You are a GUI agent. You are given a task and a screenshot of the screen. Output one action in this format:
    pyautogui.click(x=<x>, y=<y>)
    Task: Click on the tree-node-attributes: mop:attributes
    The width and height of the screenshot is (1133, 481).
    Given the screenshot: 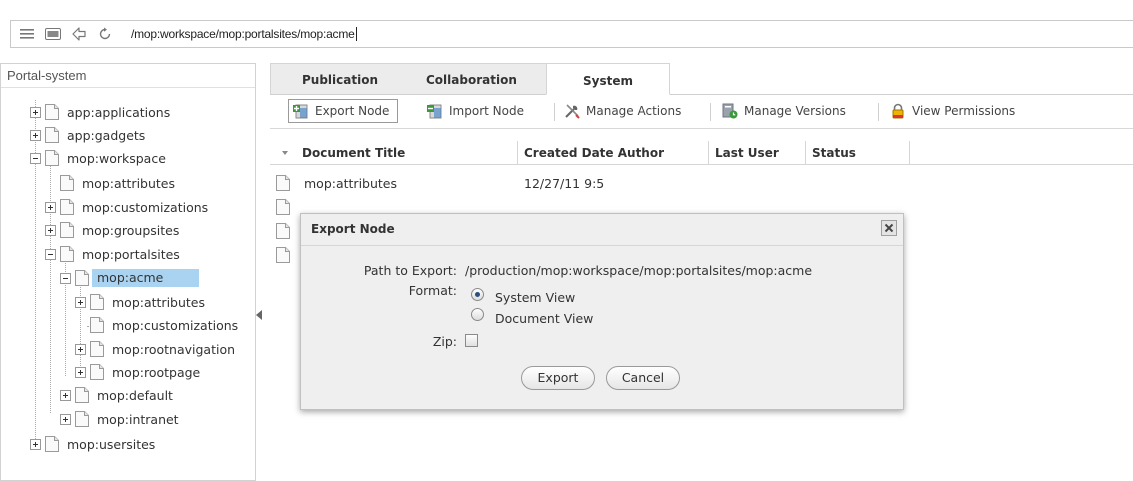 What is the action you would take?
    pyautogui.click(x=110, y=183)
    